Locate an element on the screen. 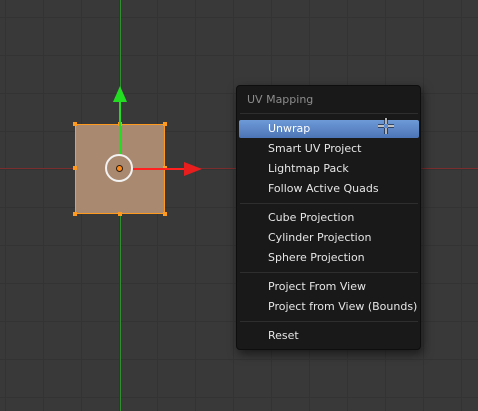 Image resolution: width=478 pixels, height=411 pixels. y-move-handle is located at coordinates (120, 127).